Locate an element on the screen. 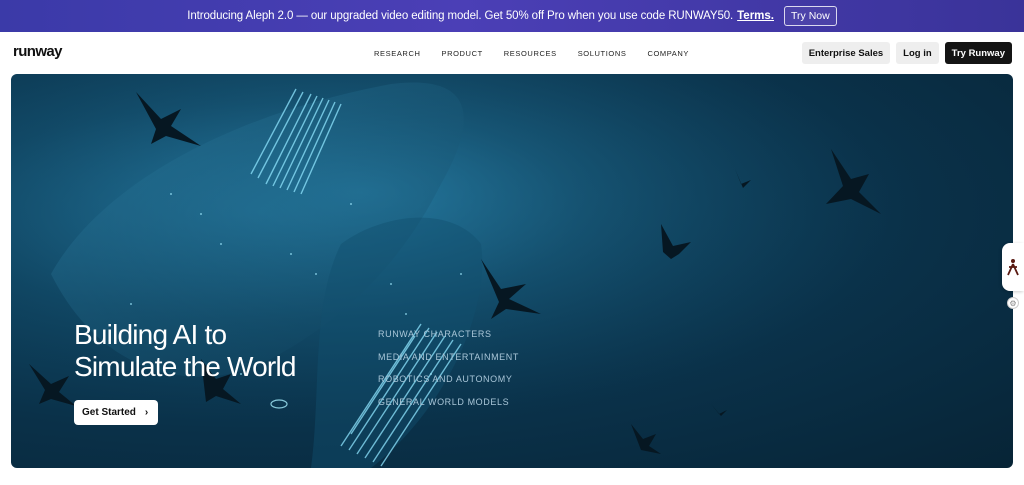 The height and width of the screenshot is (485, 1024). try-runway-button: Try Runway is located at coordinates (978, 53).